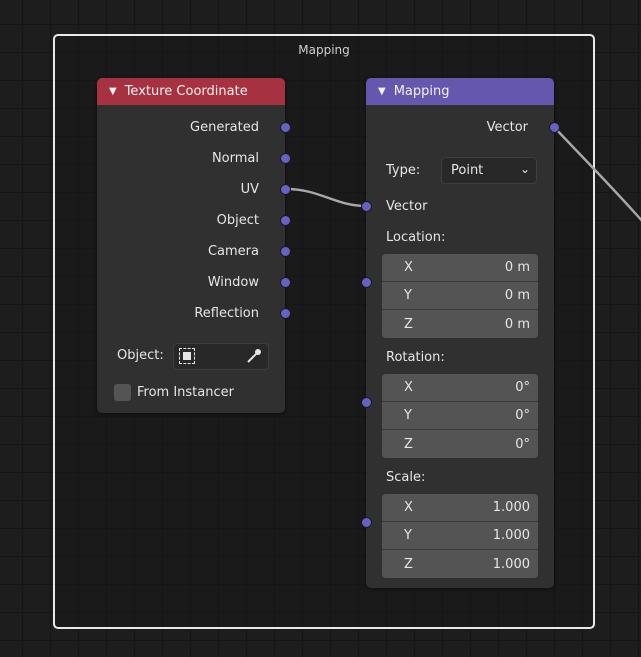 The width and height of the screenshot is (641, 657). I want to click on scale-z-field: Z 1.000, so click(460, 564).